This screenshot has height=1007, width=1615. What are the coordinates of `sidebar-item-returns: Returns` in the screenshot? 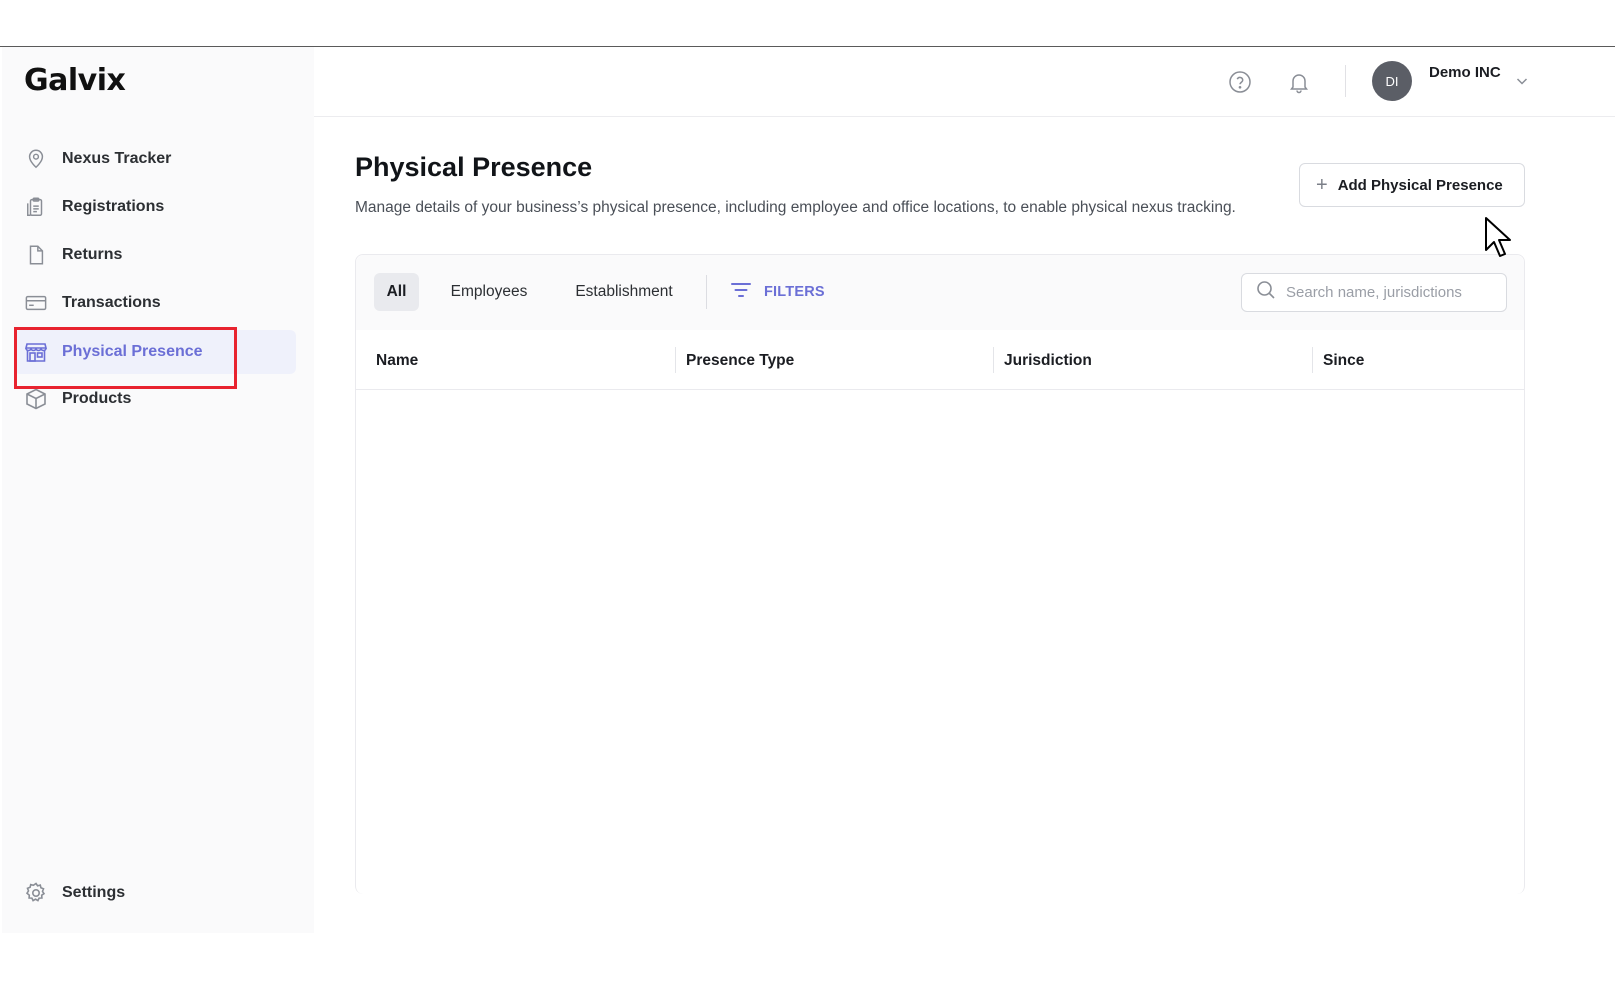 It's located at (155, 255).